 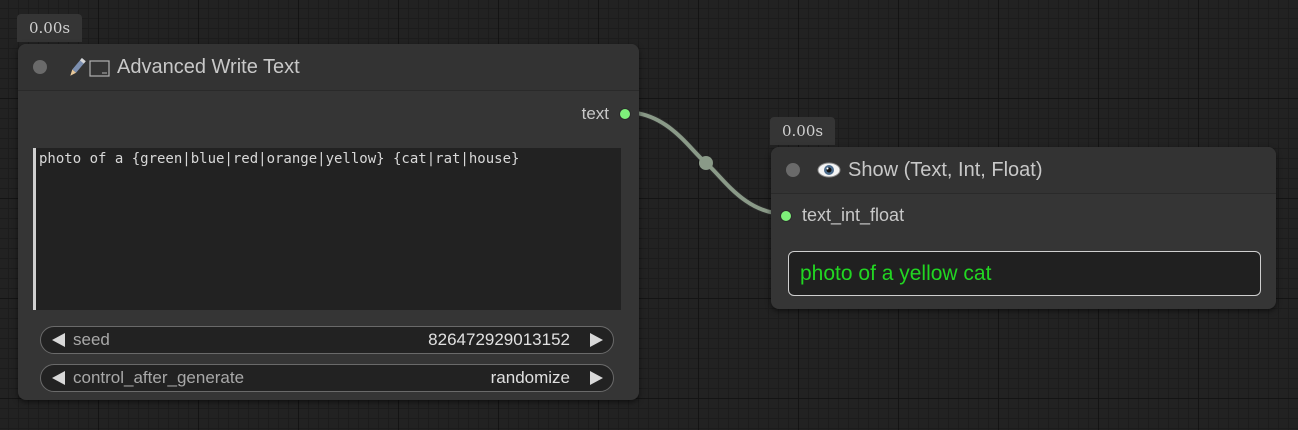 What do you see at coordinates (208, 66) in the screenshot?
I see `node1-title: Advanced Write Text` at bounding box center [208, 66].